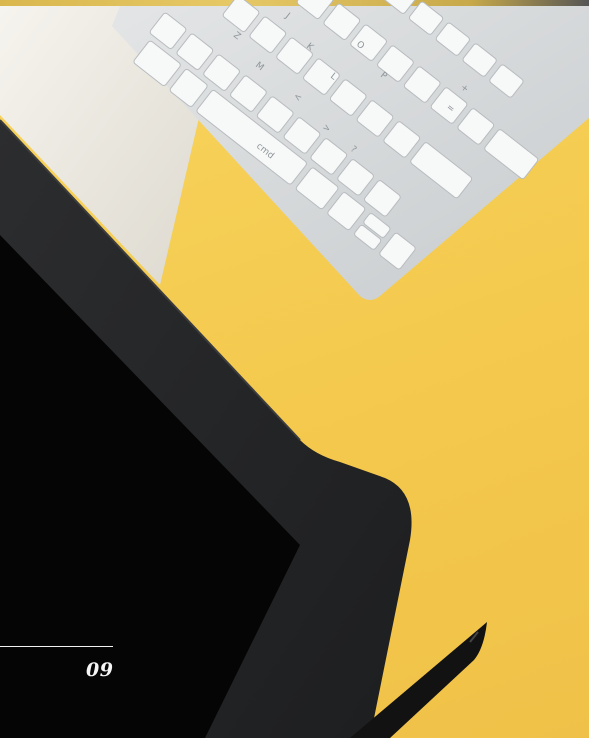  What do you see at coordinates (56, 646) in the screenshot?
I see `page-number-rule` at bounding box center [56, 646].